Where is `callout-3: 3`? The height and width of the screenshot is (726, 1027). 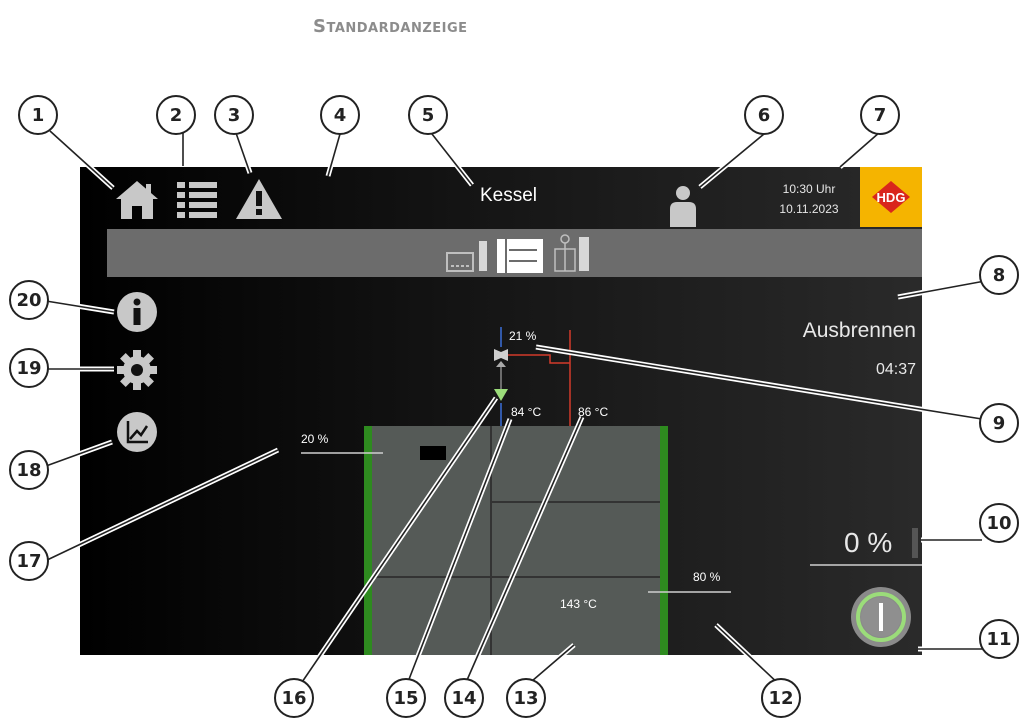
callout-3: 3 is located at coordinates (234, 115).